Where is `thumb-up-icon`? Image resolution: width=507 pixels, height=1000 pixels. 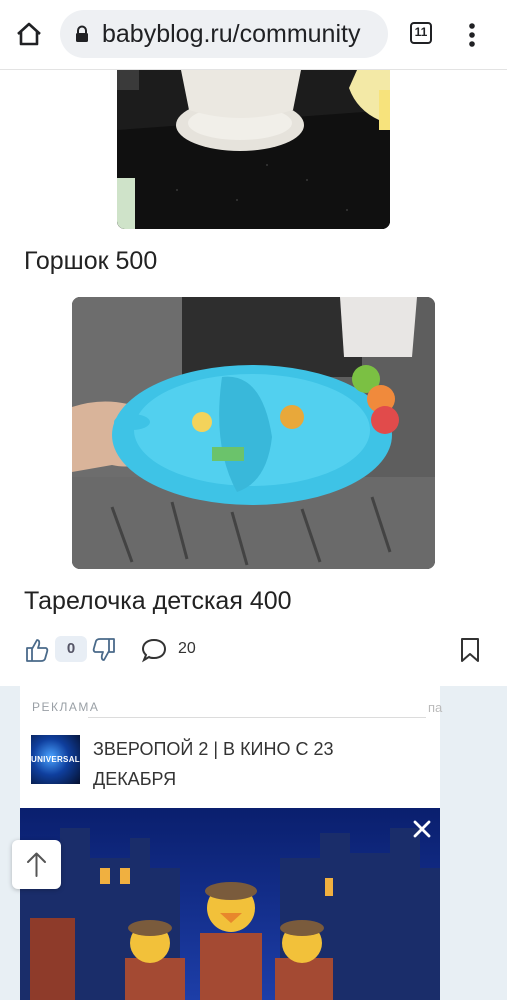 thumb-up-icon is located at coordinates (37, 650).